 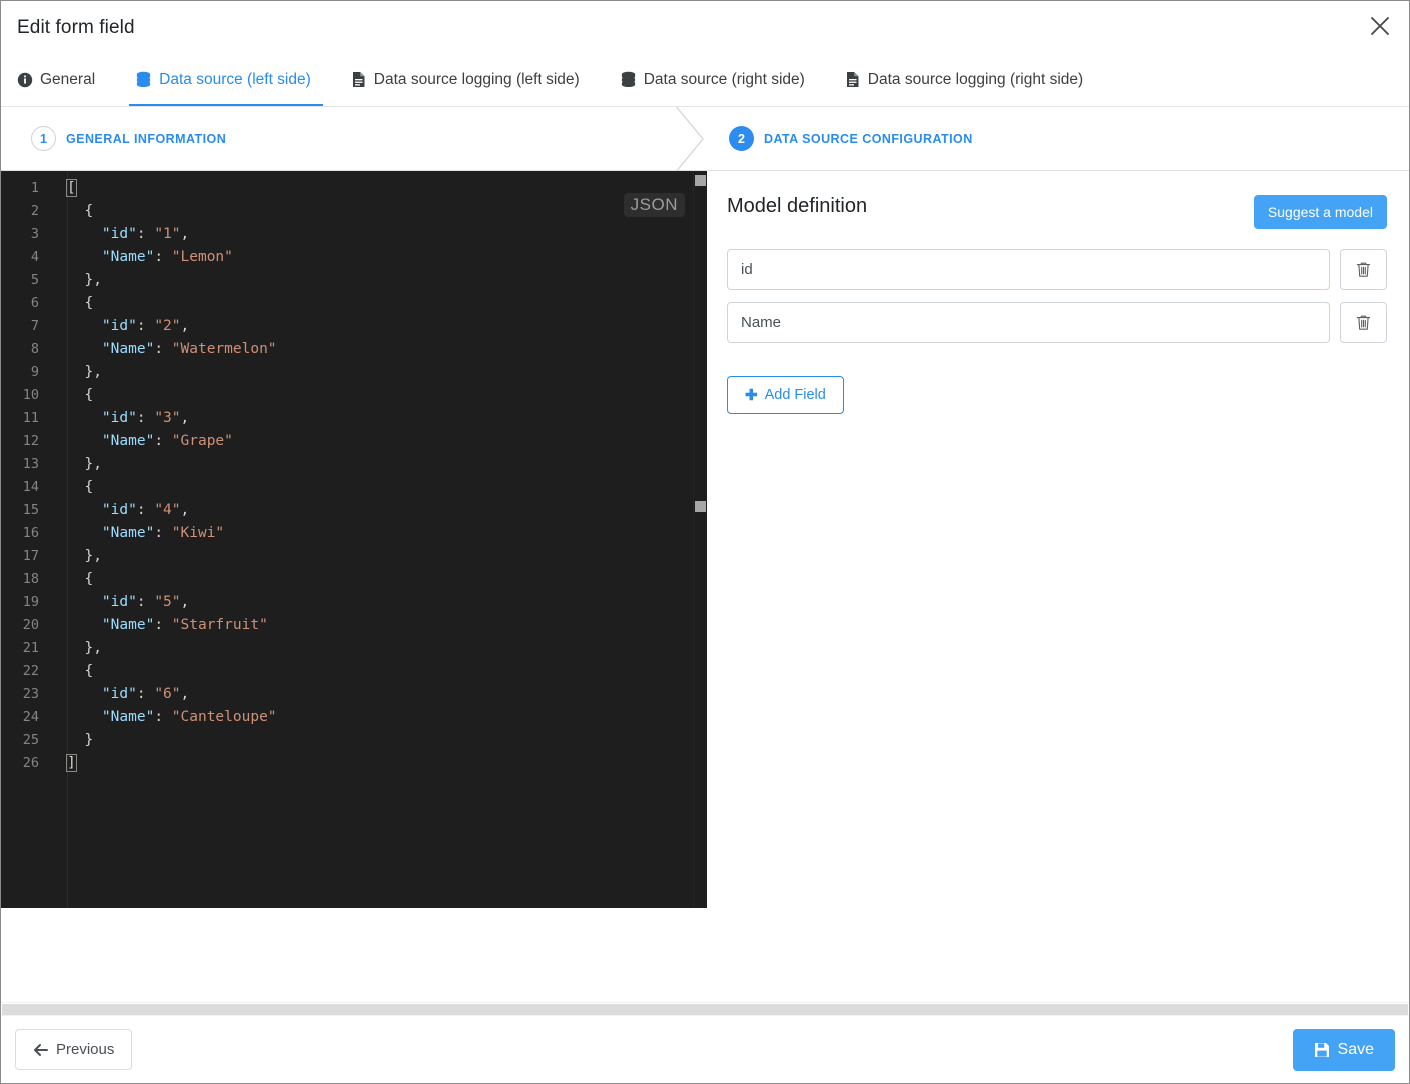 I want to click on previous-label: Previous, so click(x=85, y=1049).